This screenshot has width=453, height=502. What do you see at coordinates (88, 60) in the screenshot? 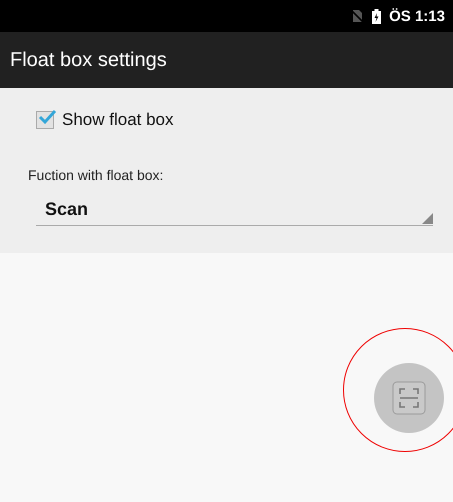
I see `screen-title: Float box settings` at bounding box center [88, 60].